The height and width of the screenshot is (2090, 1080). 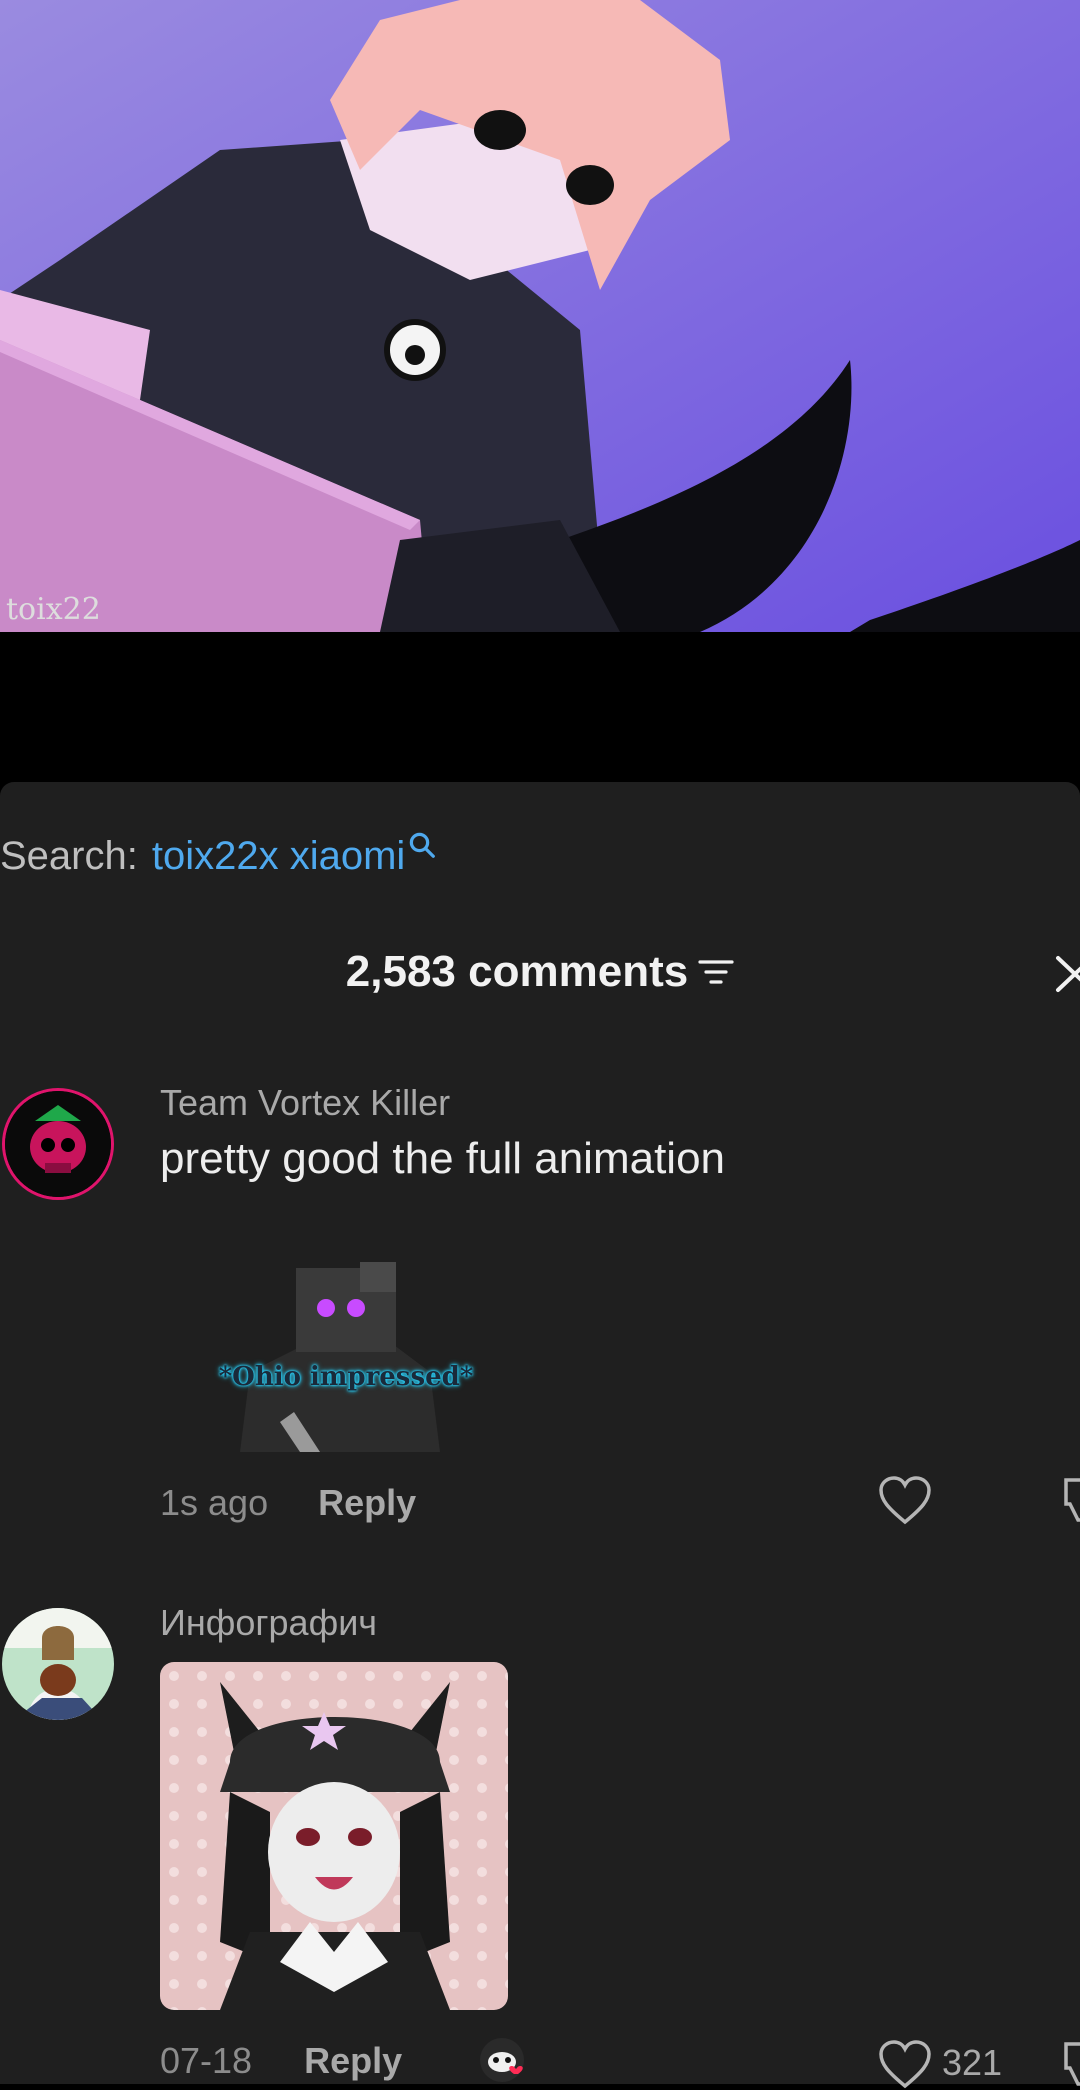 I want to click on comment-count: 2,583 comments, so click(x=517, y=971).